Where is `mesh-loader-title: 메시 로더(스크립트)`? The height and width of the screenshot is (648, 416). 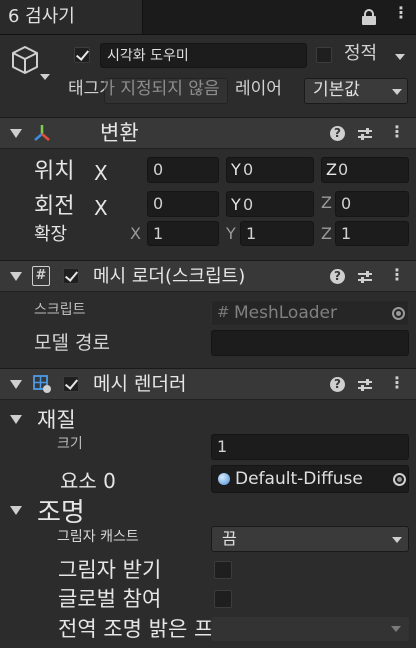
mesh-loader-title: 메시 로더(스크립트) is located at coordinates (169, 276).